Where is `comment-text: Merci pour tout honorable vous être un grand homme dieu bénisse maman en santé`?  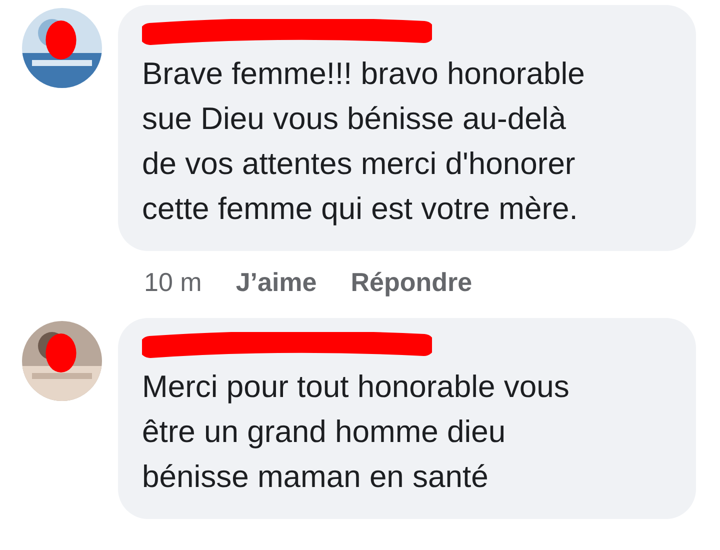
comment-text: Merci pour tout honorable vous être un grand homme dieu bénisse maman en santé is located at coordinates (356, 432).